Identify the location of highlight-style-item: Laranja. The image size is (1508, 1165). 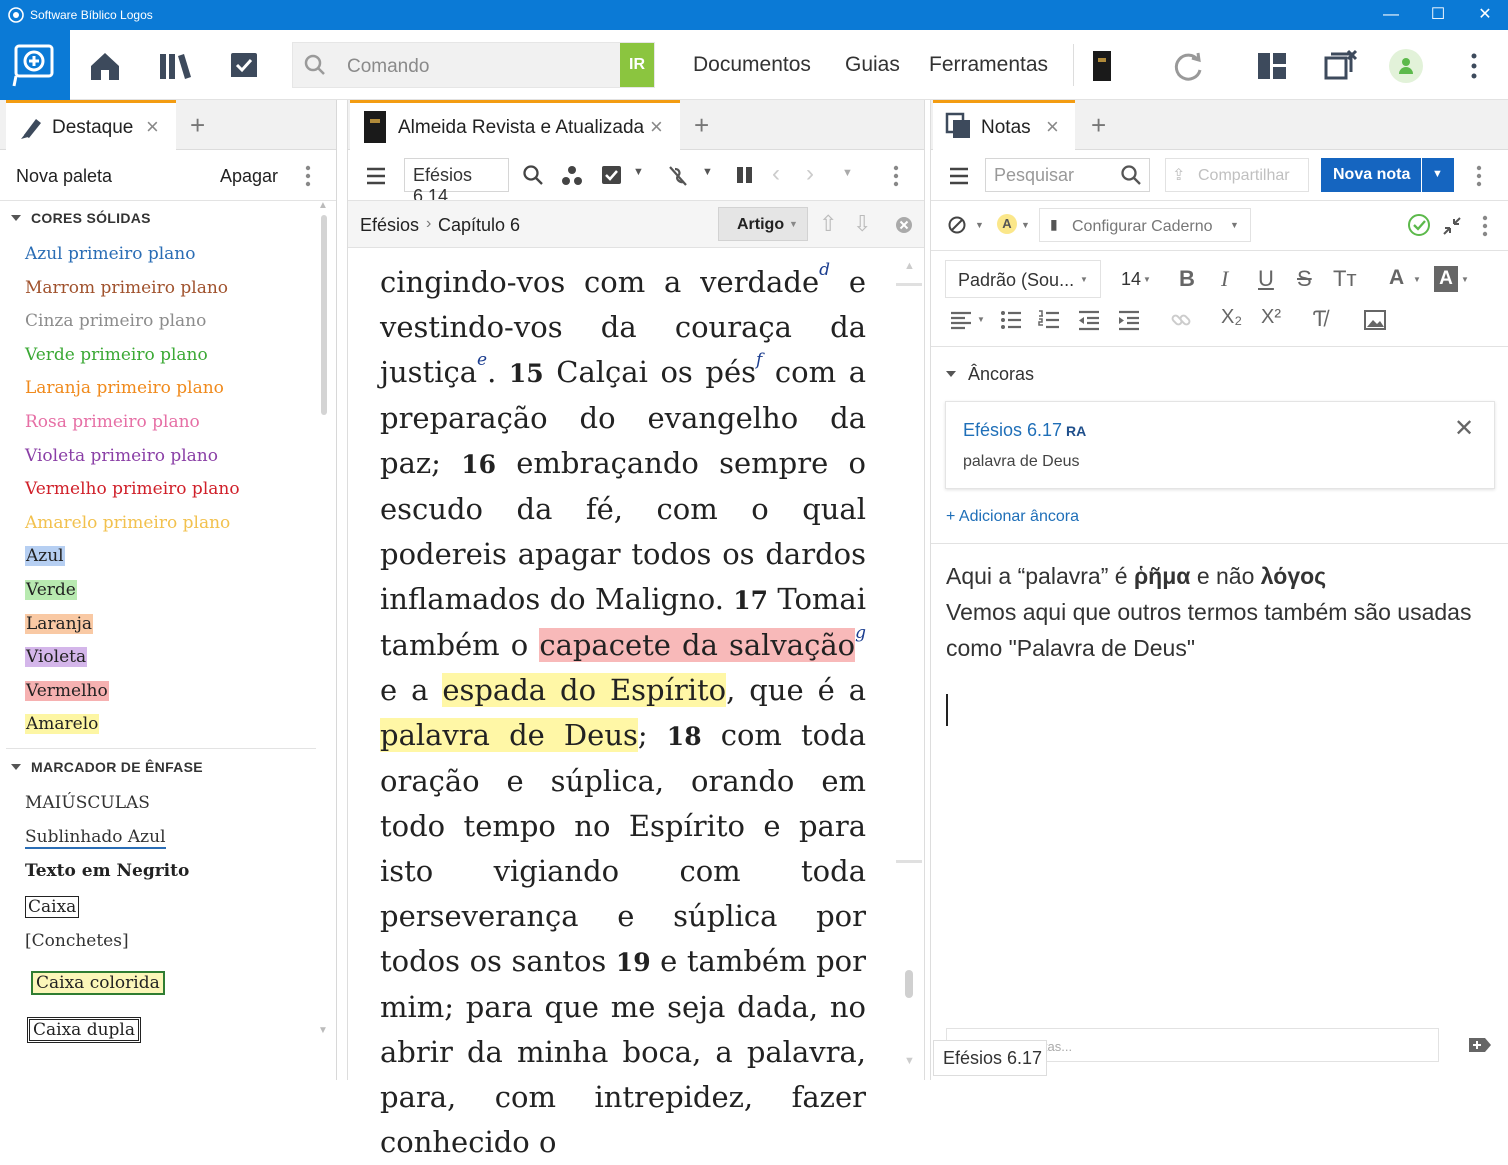
(59, 624).